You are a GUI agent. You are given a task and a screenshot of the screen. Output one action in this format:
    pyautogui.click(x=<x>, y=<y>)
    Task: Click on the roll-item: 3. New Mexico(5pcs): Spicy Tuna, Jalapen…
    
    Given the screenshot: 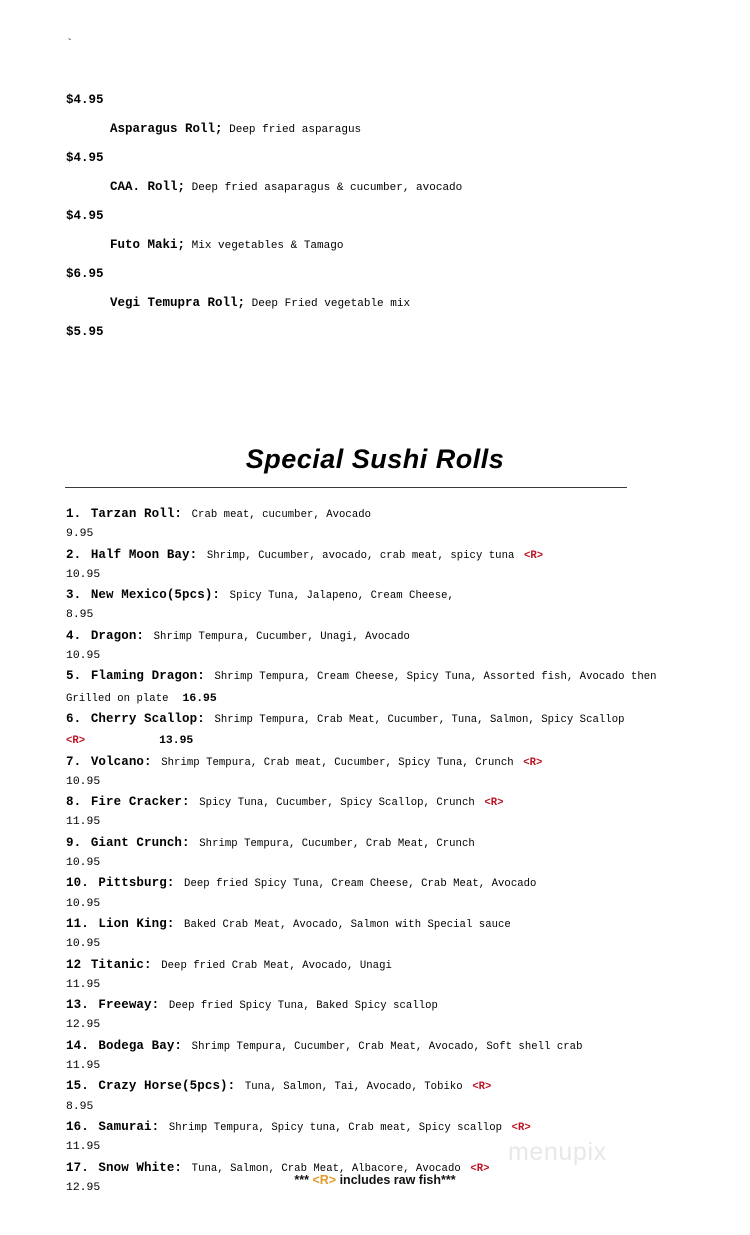 What is the action you would take?
    pyautogui.click(x=386, y=605)
    